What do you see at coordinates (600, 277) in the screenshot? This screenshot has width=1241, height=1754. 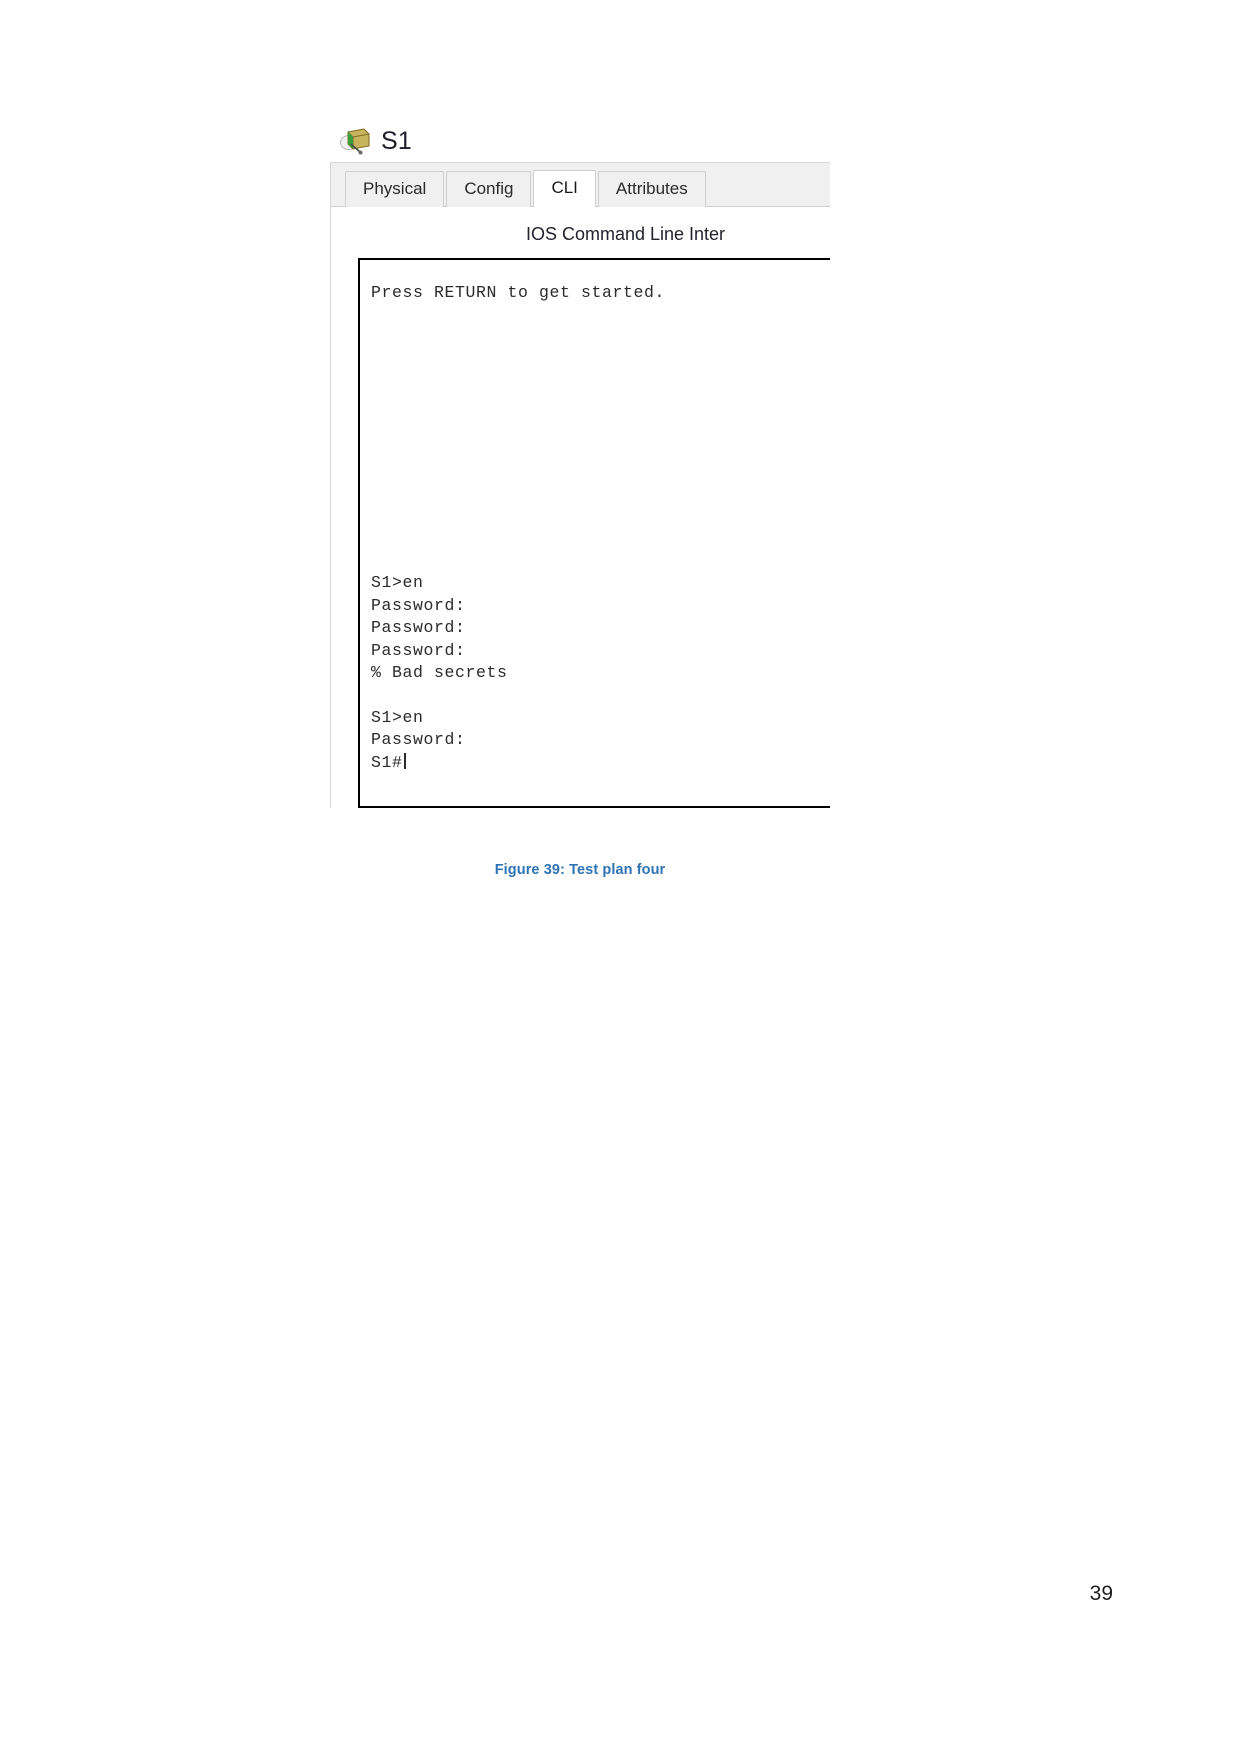 I see `terminal-top-spacer` at bounding box center [600, 277].